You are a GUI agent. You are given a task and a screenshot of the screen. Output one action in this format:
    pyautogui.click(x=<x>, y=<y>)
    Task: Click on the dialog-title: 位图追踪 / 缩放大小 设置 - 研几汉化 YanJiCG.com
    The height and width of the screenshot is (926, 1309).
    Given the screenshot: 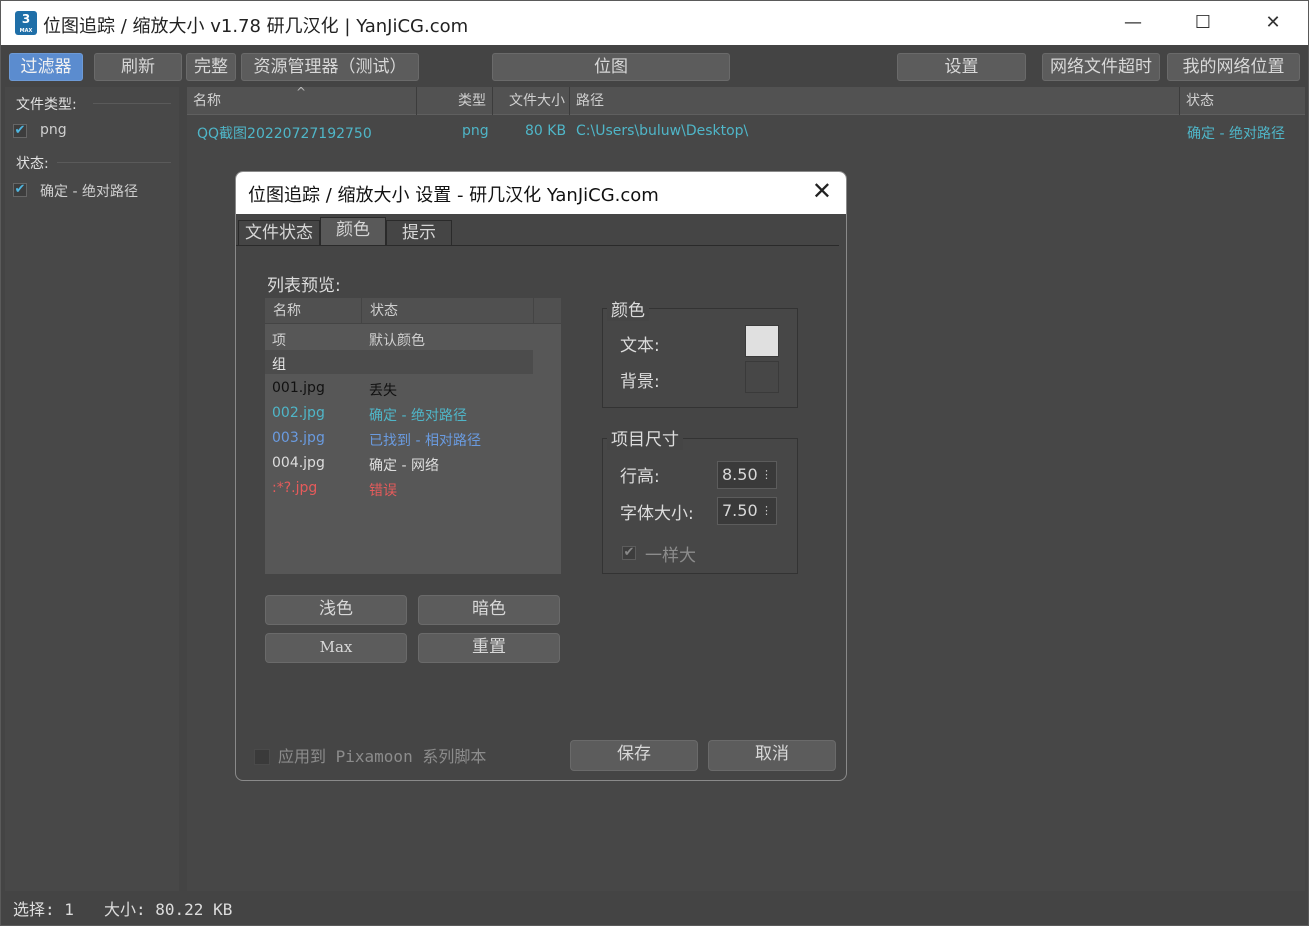 What is the action you would take?
    pyautogui.click(x=453, y=195)
    